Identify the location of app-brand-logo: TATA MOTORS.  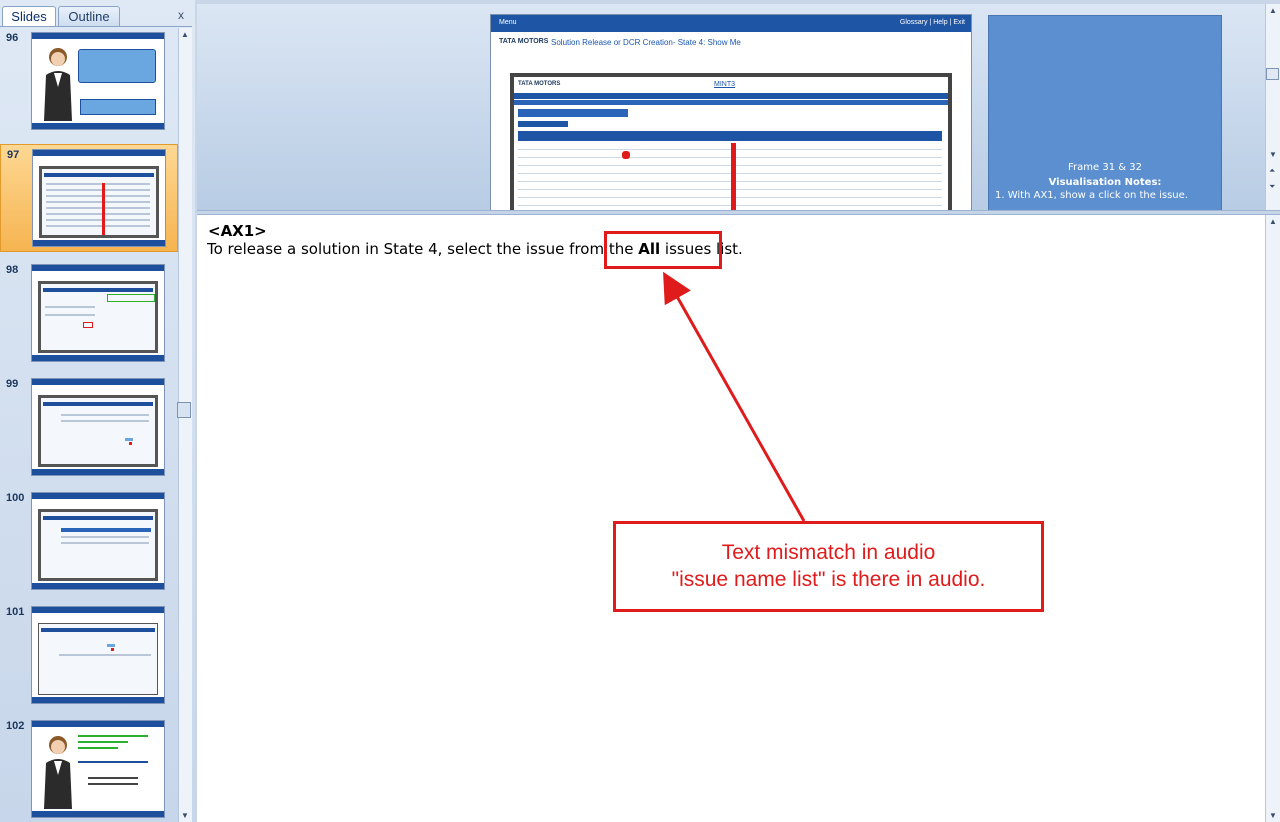
(539, 84).